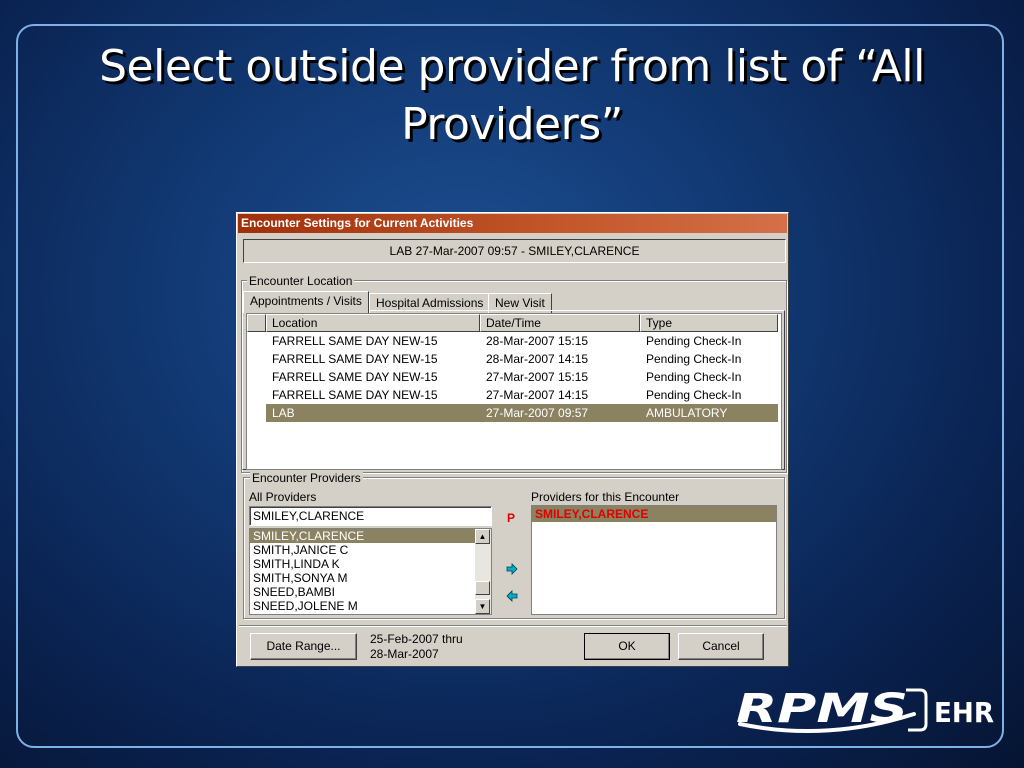 The image size is (1024, 768). What do you see at coordinates (709, 323) in the screenshot?
I see `column-header-type: Type` at bounding box center [709, 323].